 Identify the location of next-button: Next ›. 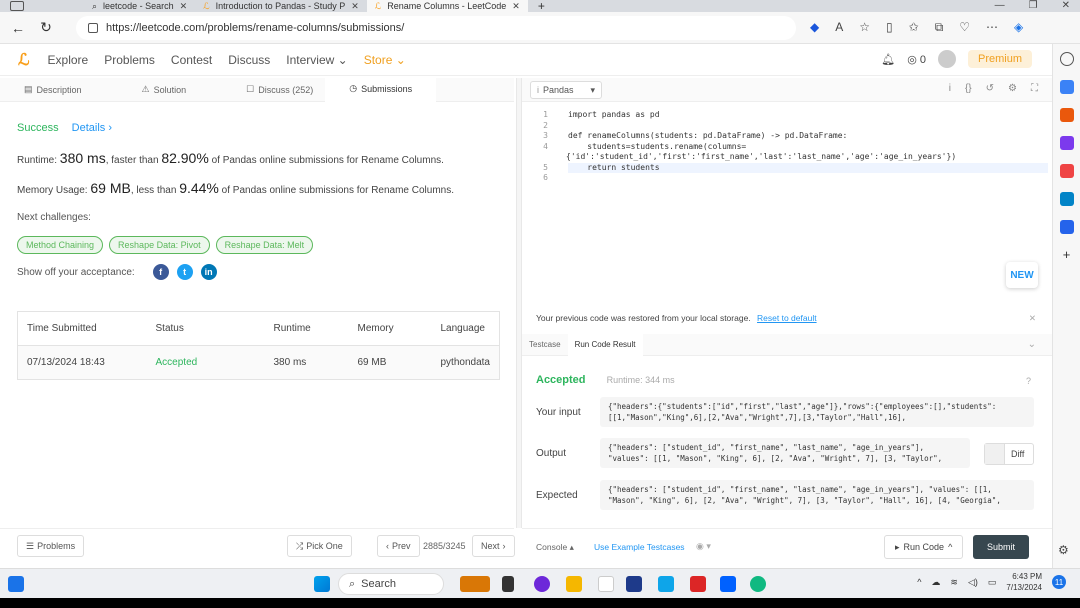
(493, 546).